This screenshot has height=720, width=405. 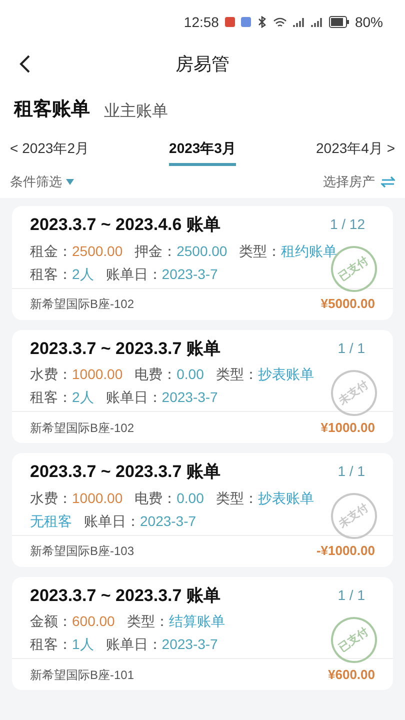 What do you see at coordinates (388, 182) in the screenshot?
I see `swap-icon` at bounding box center [388, 182].